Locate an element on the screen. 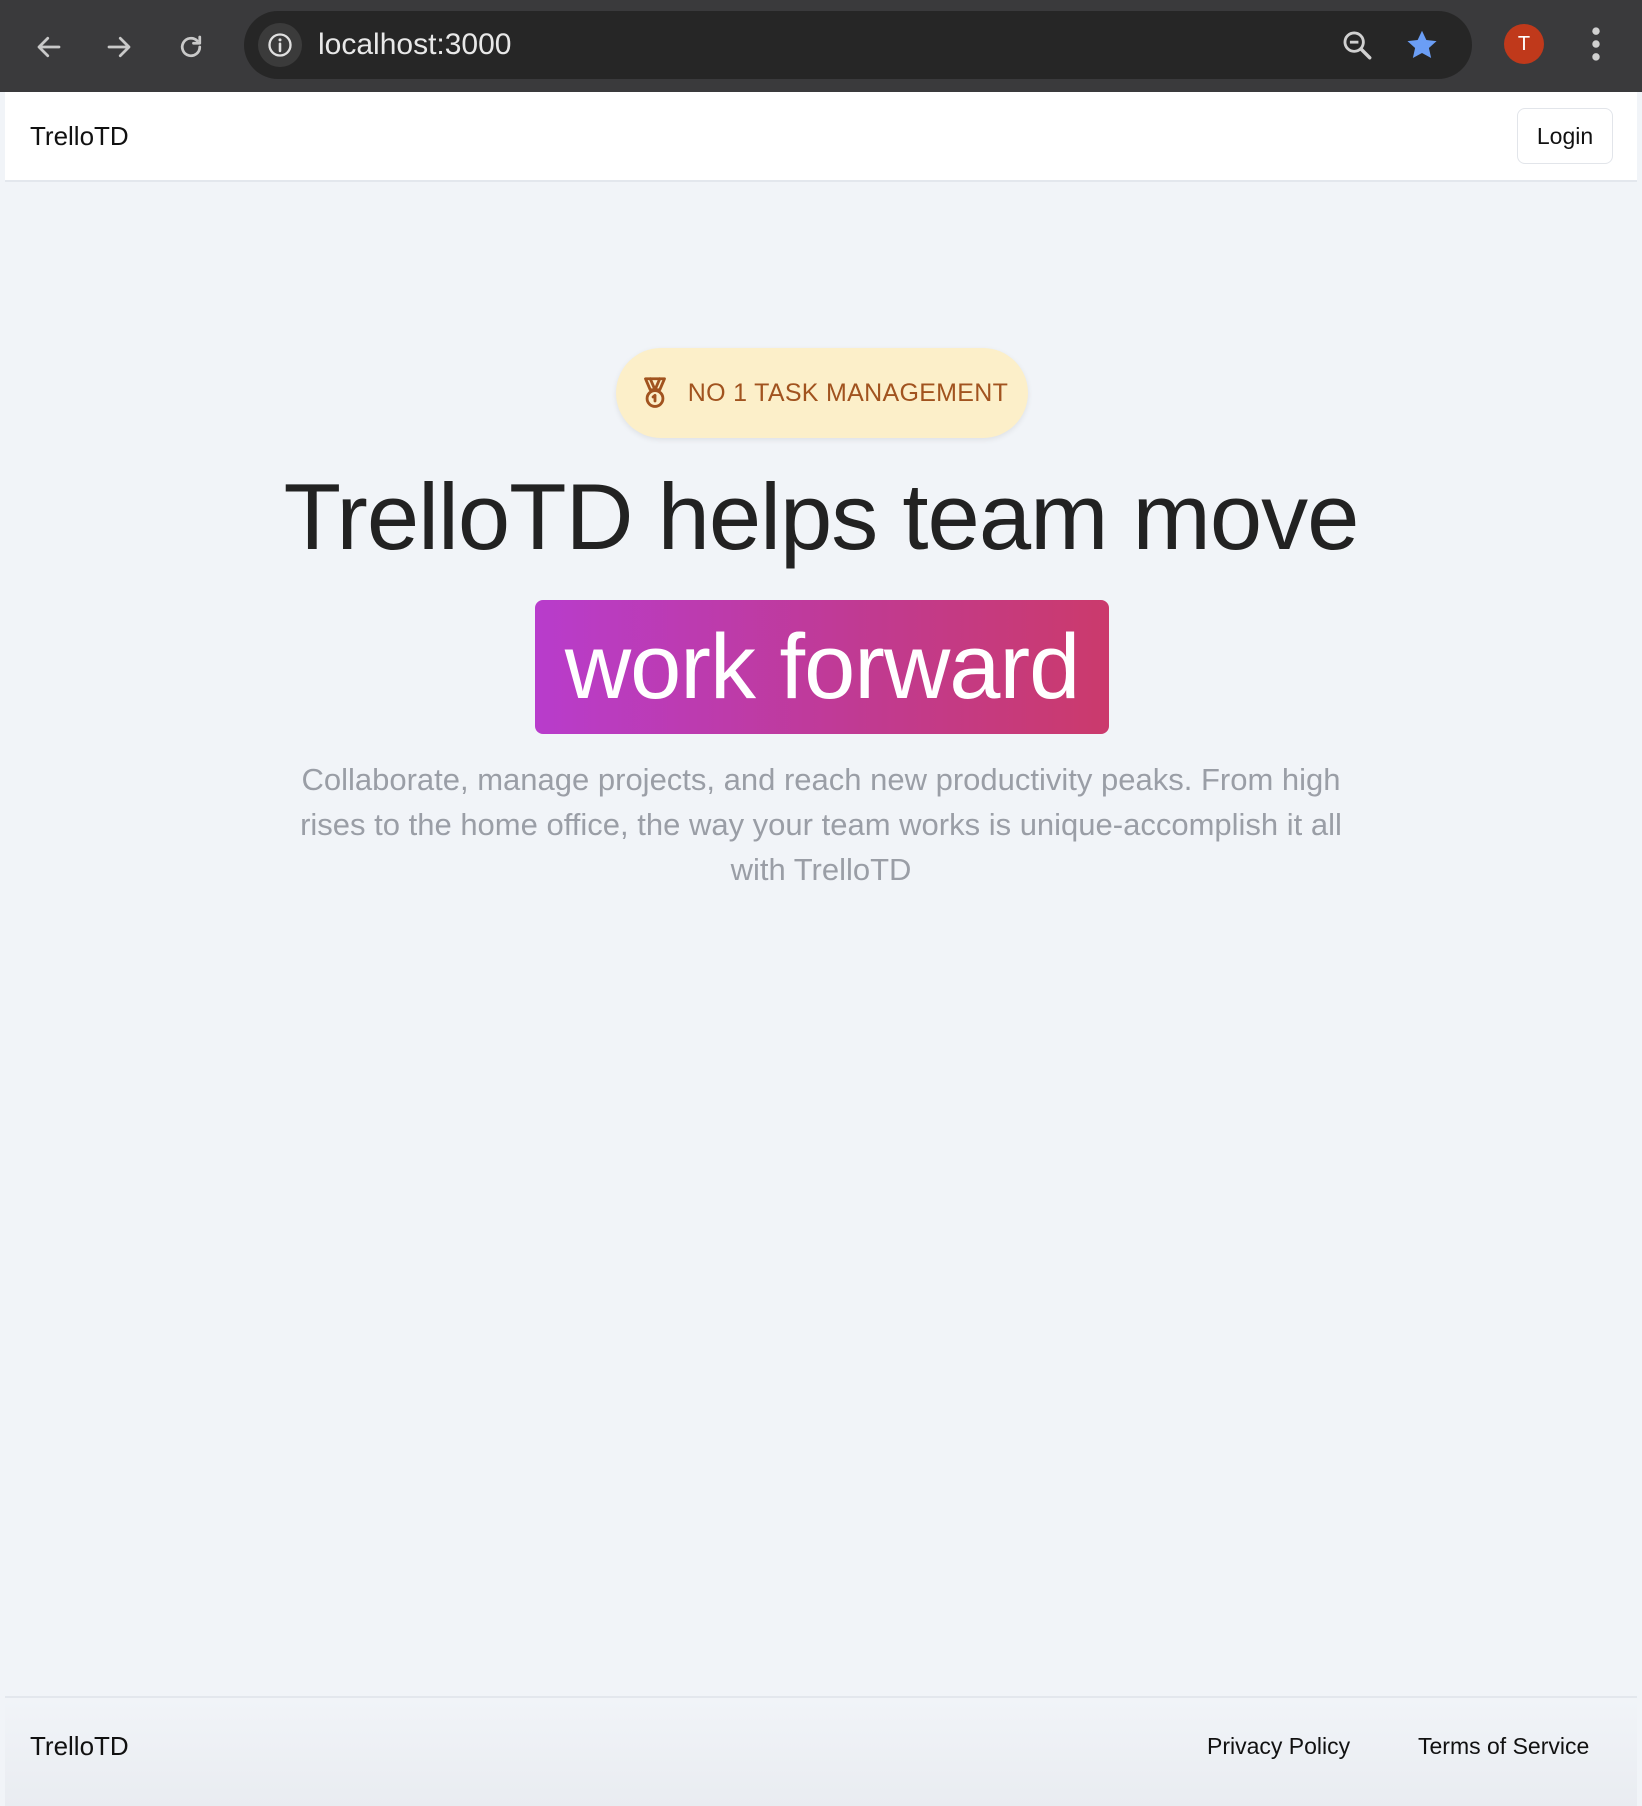 The height and width of the screenshot is (1806, 1642). medal-icon is located at coordinates (654, 392).